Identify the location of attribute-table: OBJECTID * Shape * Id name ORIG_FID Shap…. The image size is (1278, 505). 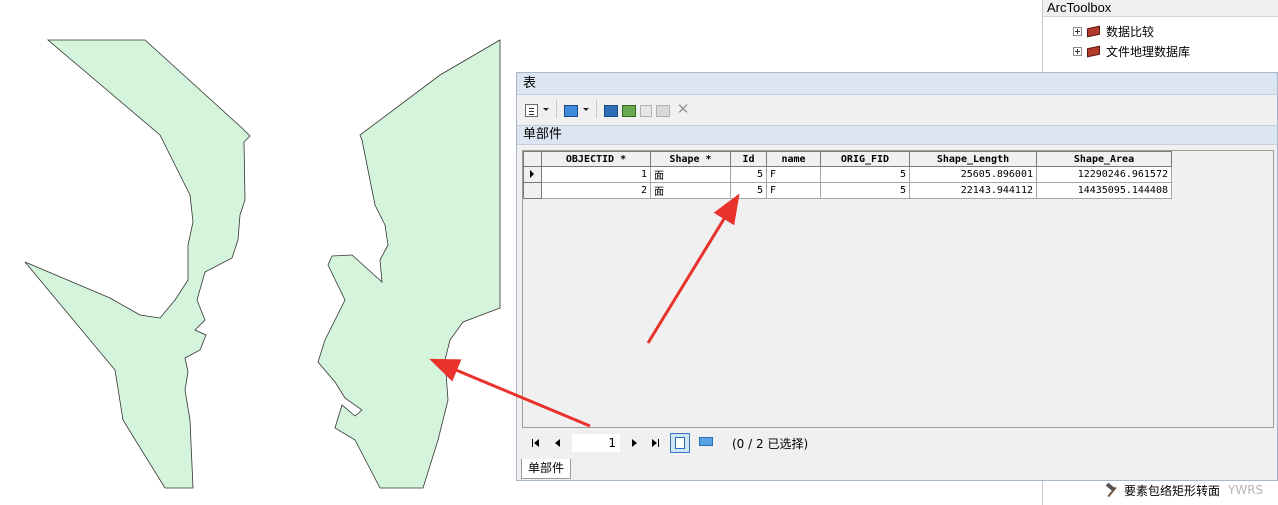
(847, 175).